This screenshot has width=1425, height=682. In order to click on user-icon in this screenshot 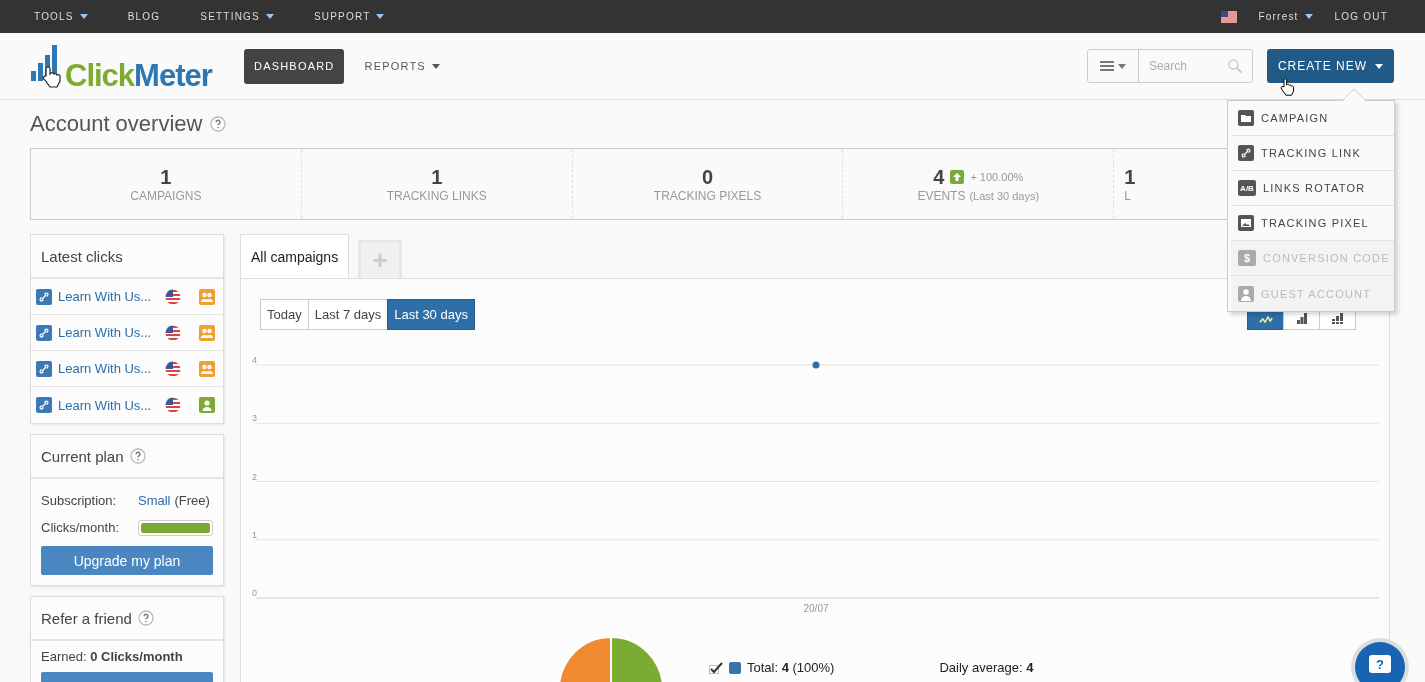, I will do `click(207, 405)`.